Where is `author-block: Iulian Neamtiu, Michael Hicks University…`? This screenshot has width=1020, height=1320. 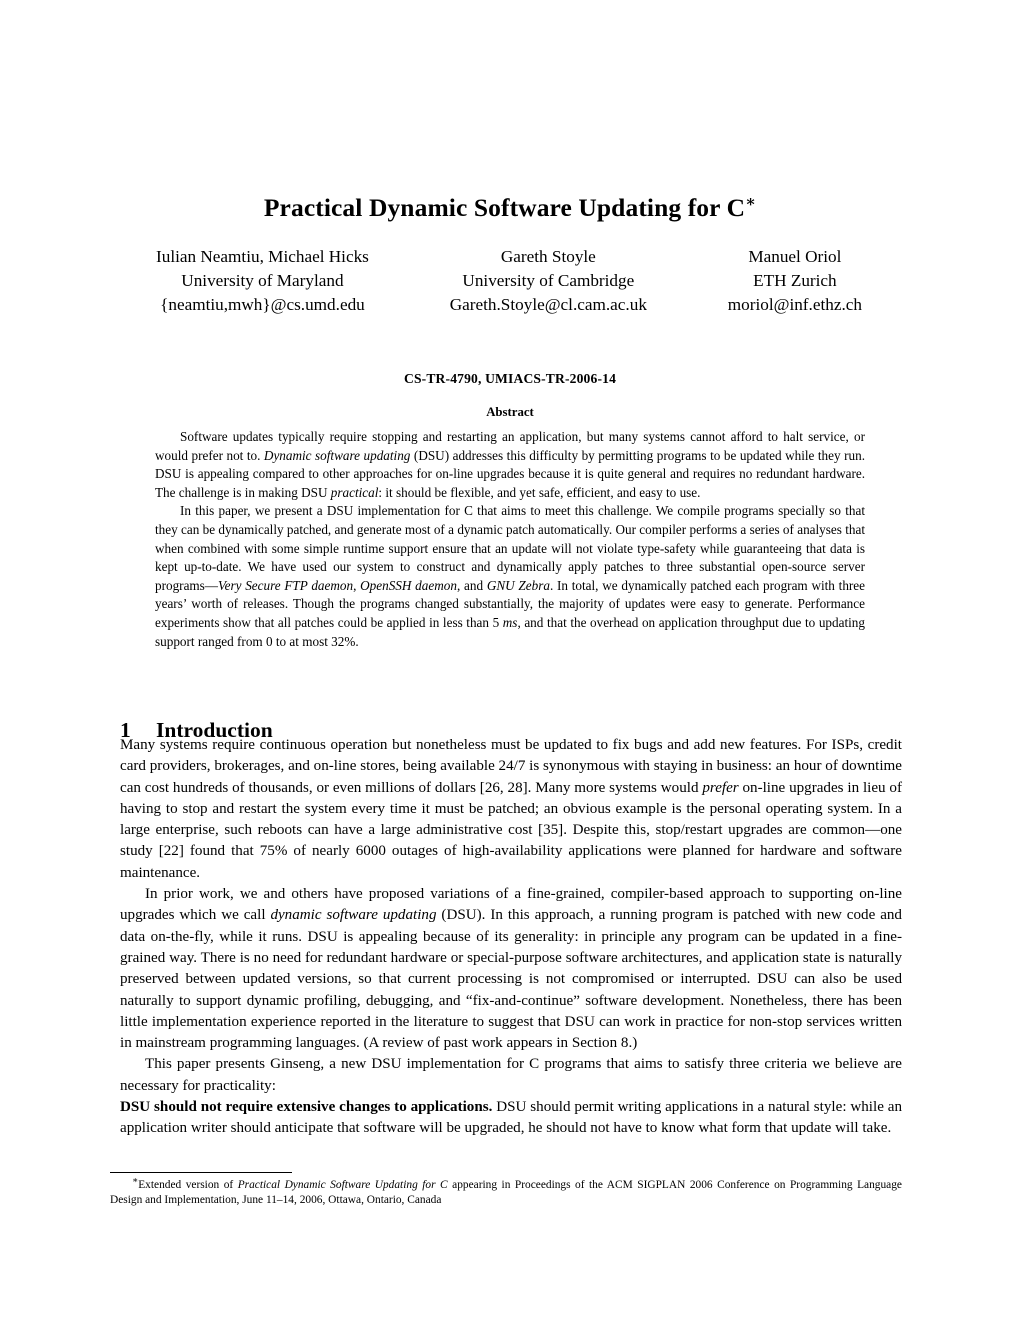 author-block: Iulian Neamtiu, Michael Hicks University… is located at coordinates (510, 281).